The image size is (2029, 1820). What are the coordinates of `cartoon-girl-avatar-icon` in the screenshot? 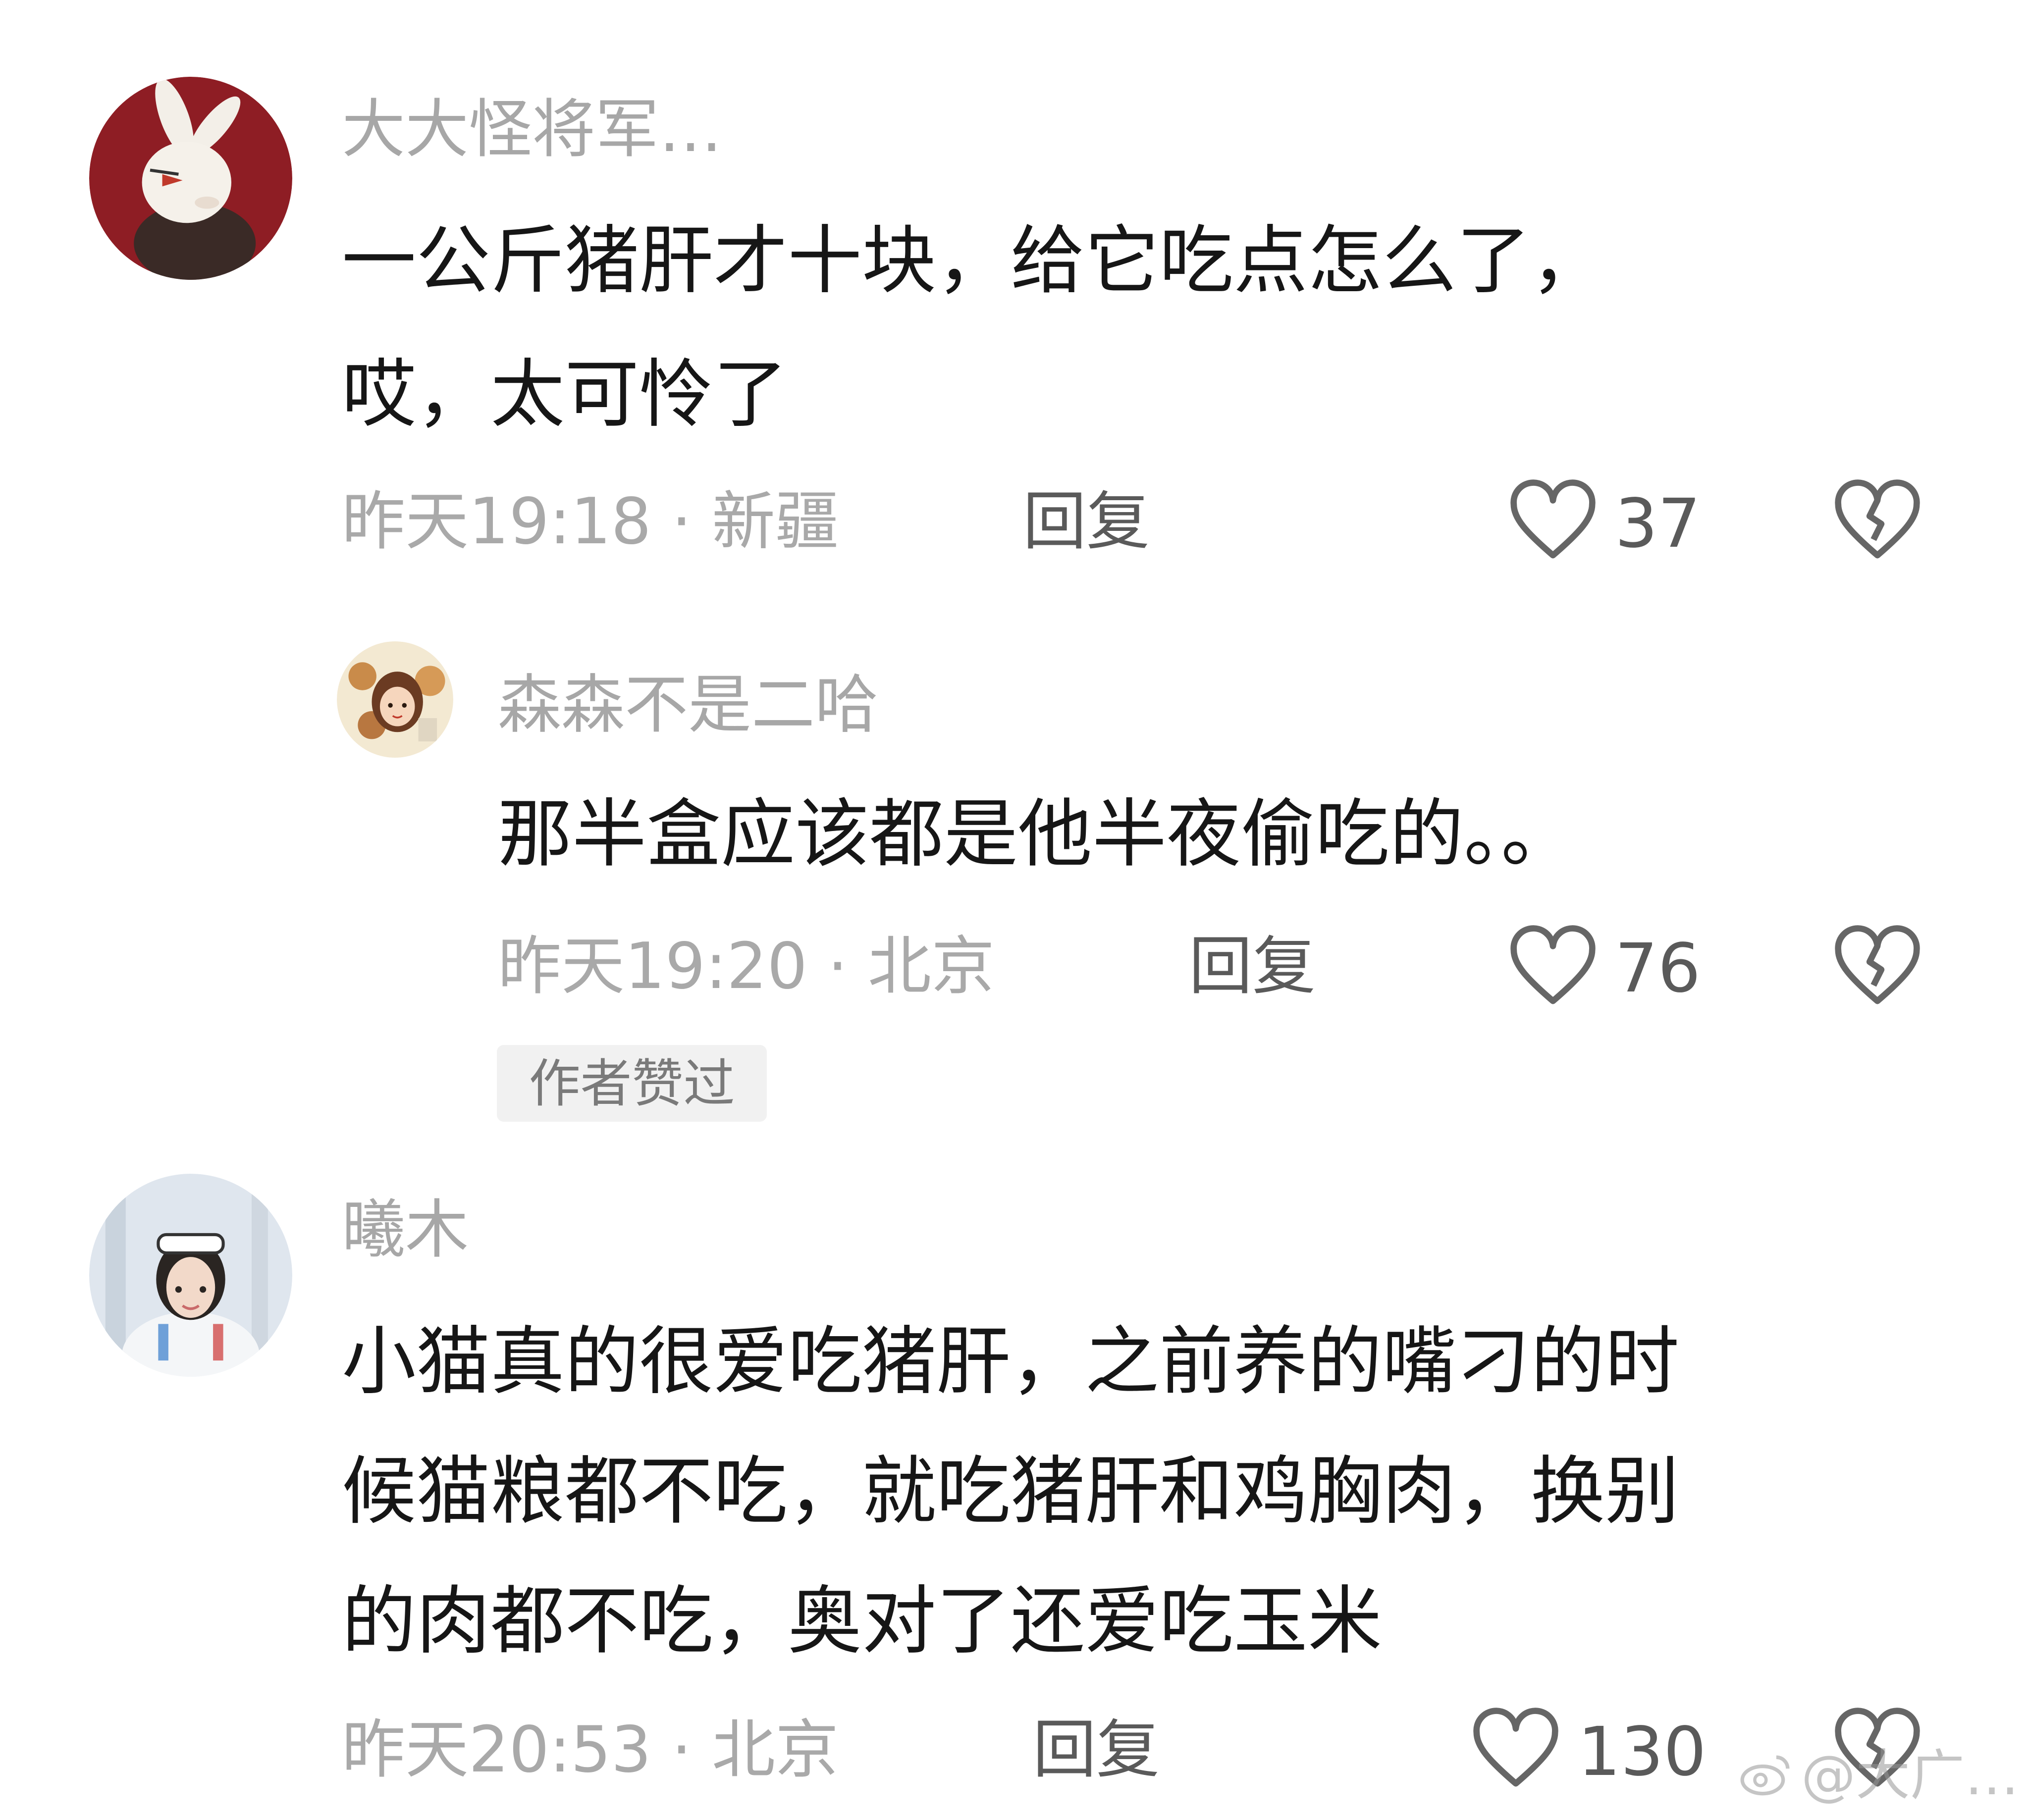 It's located at (395, 699).